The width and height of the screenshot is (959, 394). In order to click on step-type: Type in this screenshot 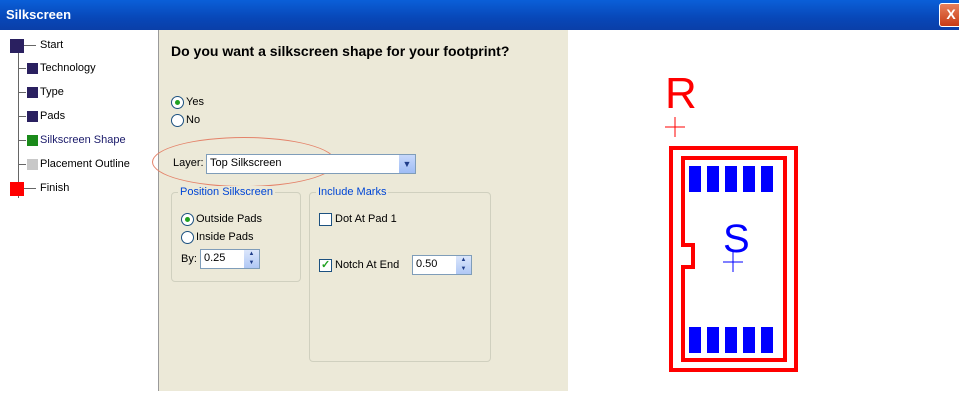, I will do `click(52, 92)`.